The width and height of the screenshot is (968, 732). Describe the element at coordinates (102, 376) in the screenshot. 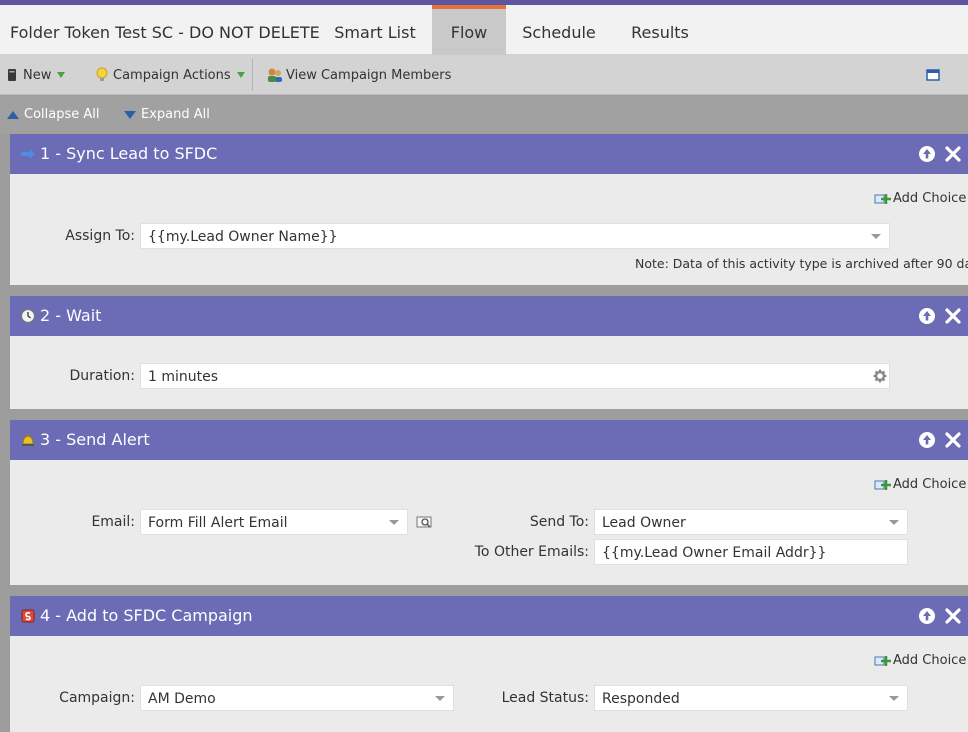

I see `duration-label: Duration:` at that location.